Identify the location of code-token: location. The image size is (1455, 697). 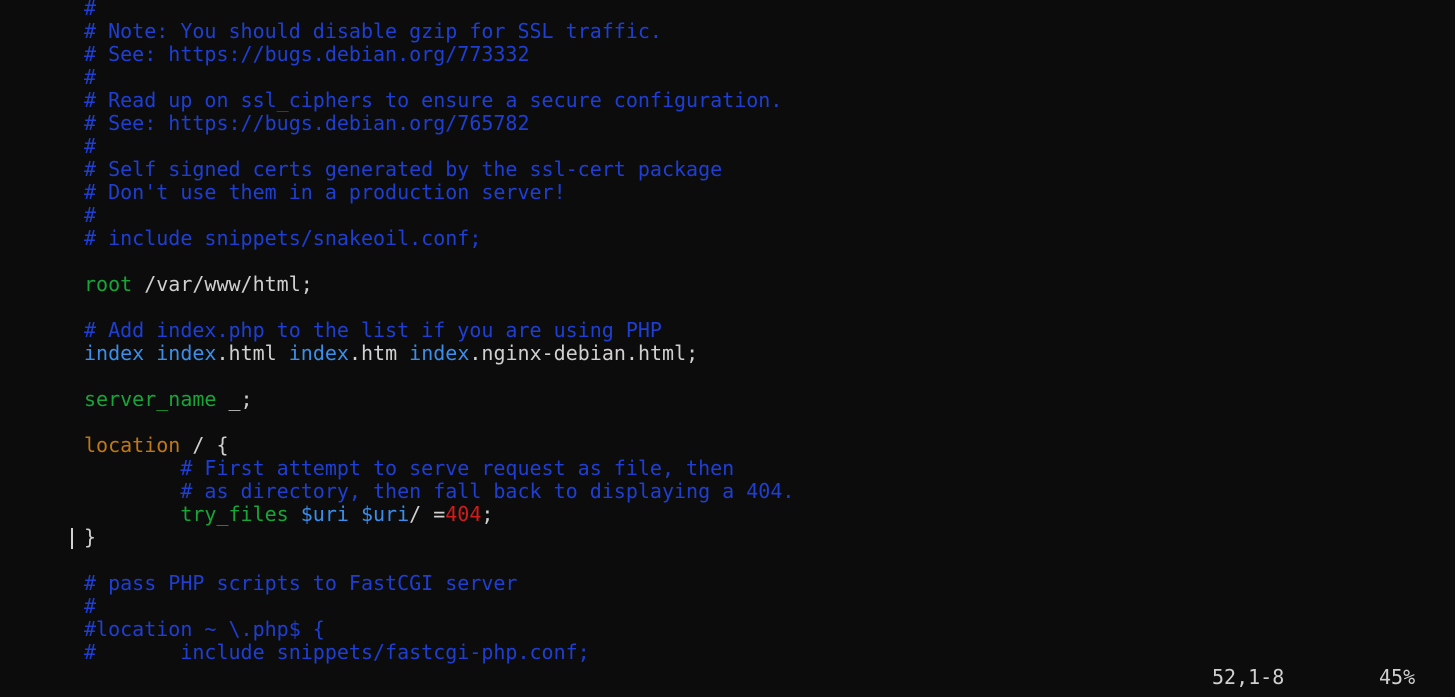
(132, 445).